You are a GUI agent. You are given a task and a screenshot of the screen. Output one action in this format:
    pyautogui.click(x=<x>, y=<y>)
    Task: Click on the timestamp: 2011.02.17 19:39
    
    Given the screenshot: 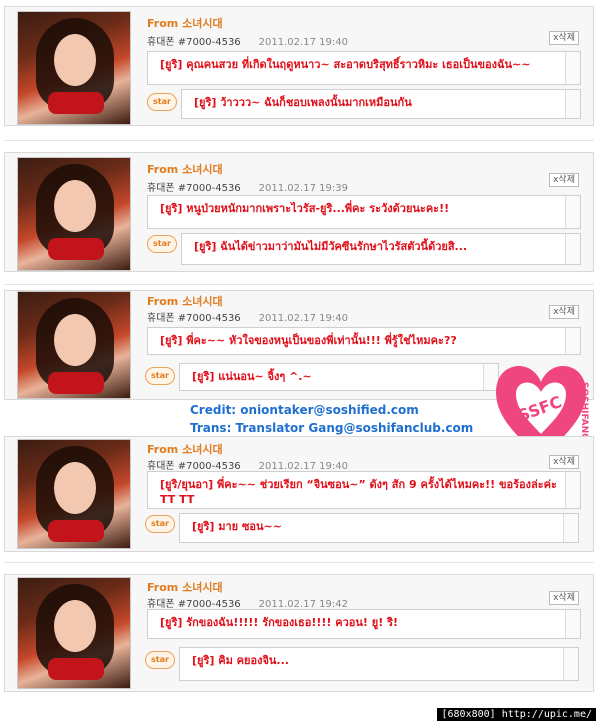 What is the action you would take?
    pyautogui.click(x=303, y=188)
    